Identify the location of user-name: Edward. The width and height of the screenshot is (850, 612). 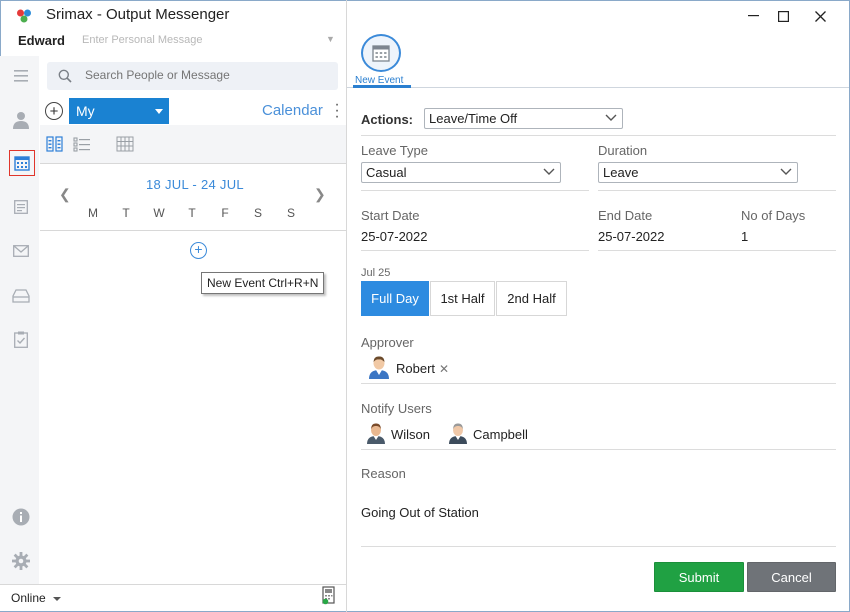
(41, 40).